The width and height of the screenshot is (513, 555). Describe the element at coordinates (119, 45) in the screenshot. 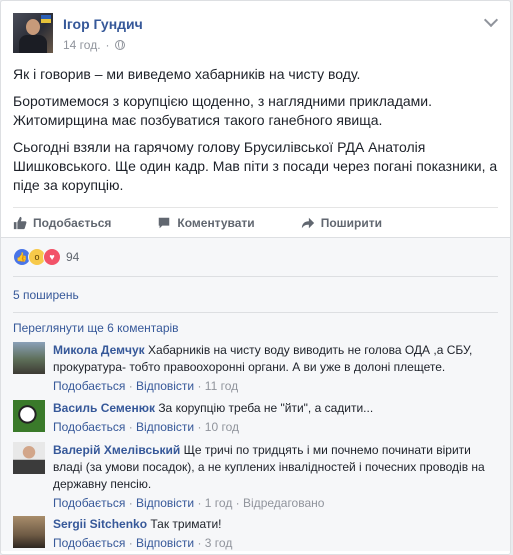

I see `globe-icon` at that location.